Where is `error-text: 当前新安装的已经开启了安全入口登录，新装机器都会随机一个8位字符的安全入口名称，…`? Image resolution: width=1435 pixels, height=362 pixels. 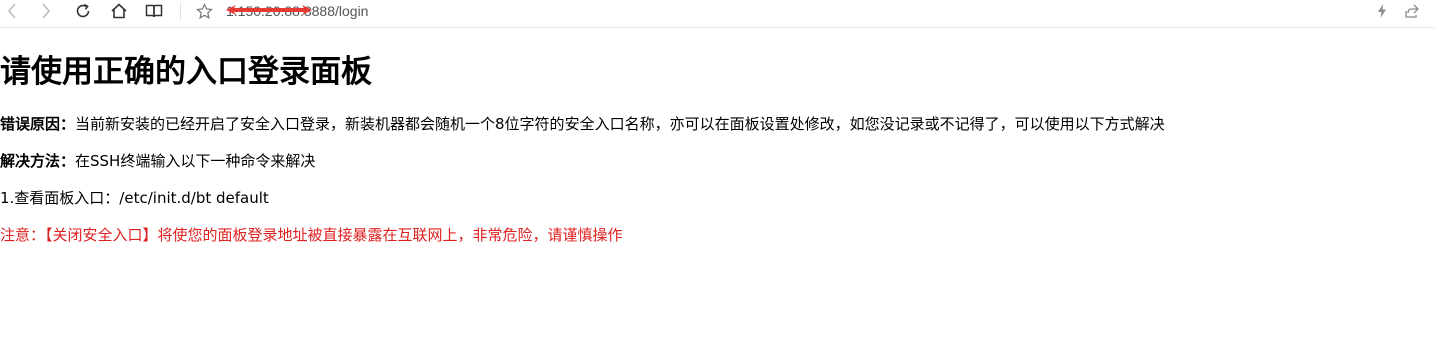 error-text: 当前新安装的已经开启了安全入口登录，新装机器都会随机一个8位字符的安全入口名称，… is located at coordinates (620, 124).